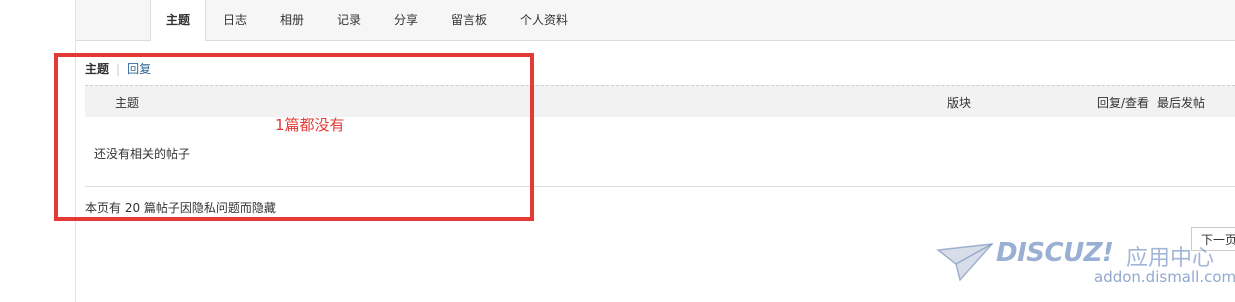  I want to click on paper-plane-icon, so click(965, 262).